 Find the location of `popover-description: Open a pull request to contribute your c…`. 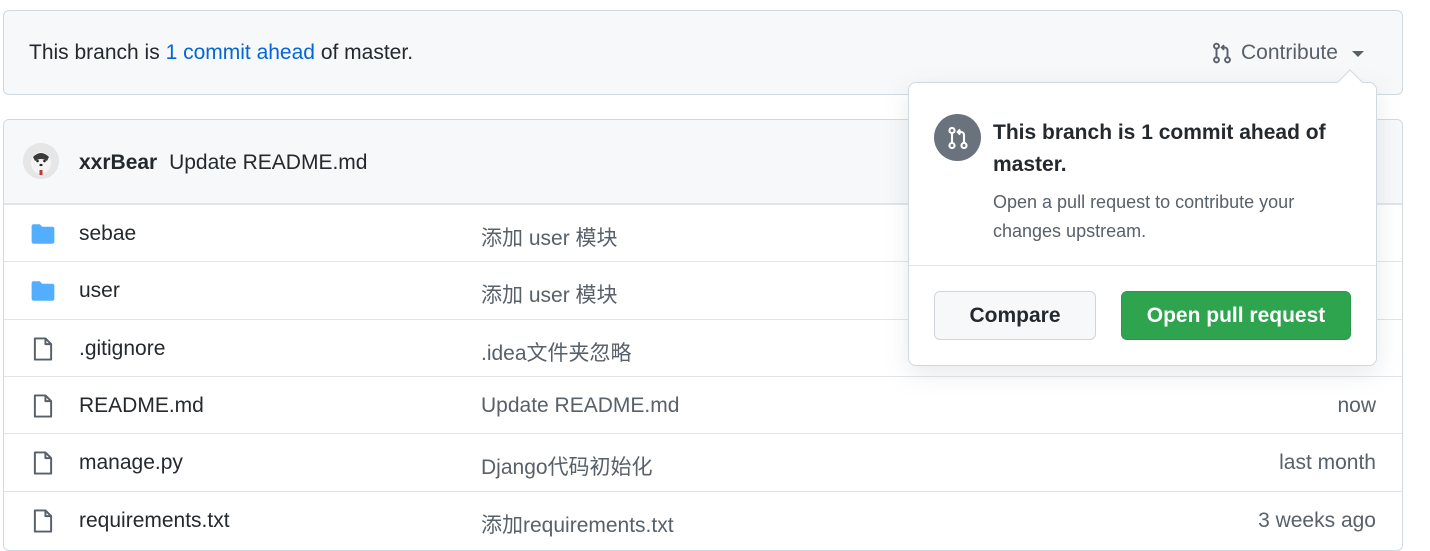

popover-description: Open a pull request to contribute your c… is located at coordinates (1144, 216).